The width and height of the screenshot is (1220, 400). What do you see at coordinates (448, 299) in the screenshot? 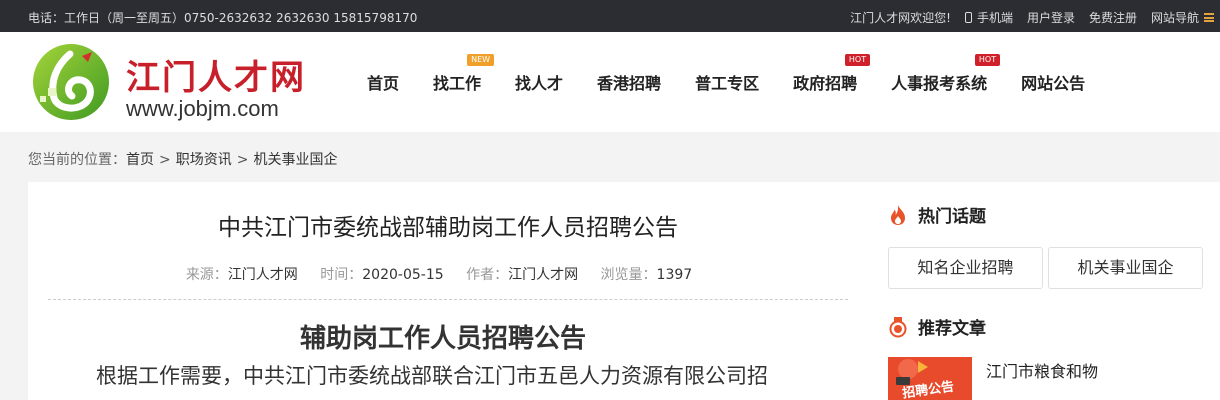
I see `divider` at bounding box center [448, 299].